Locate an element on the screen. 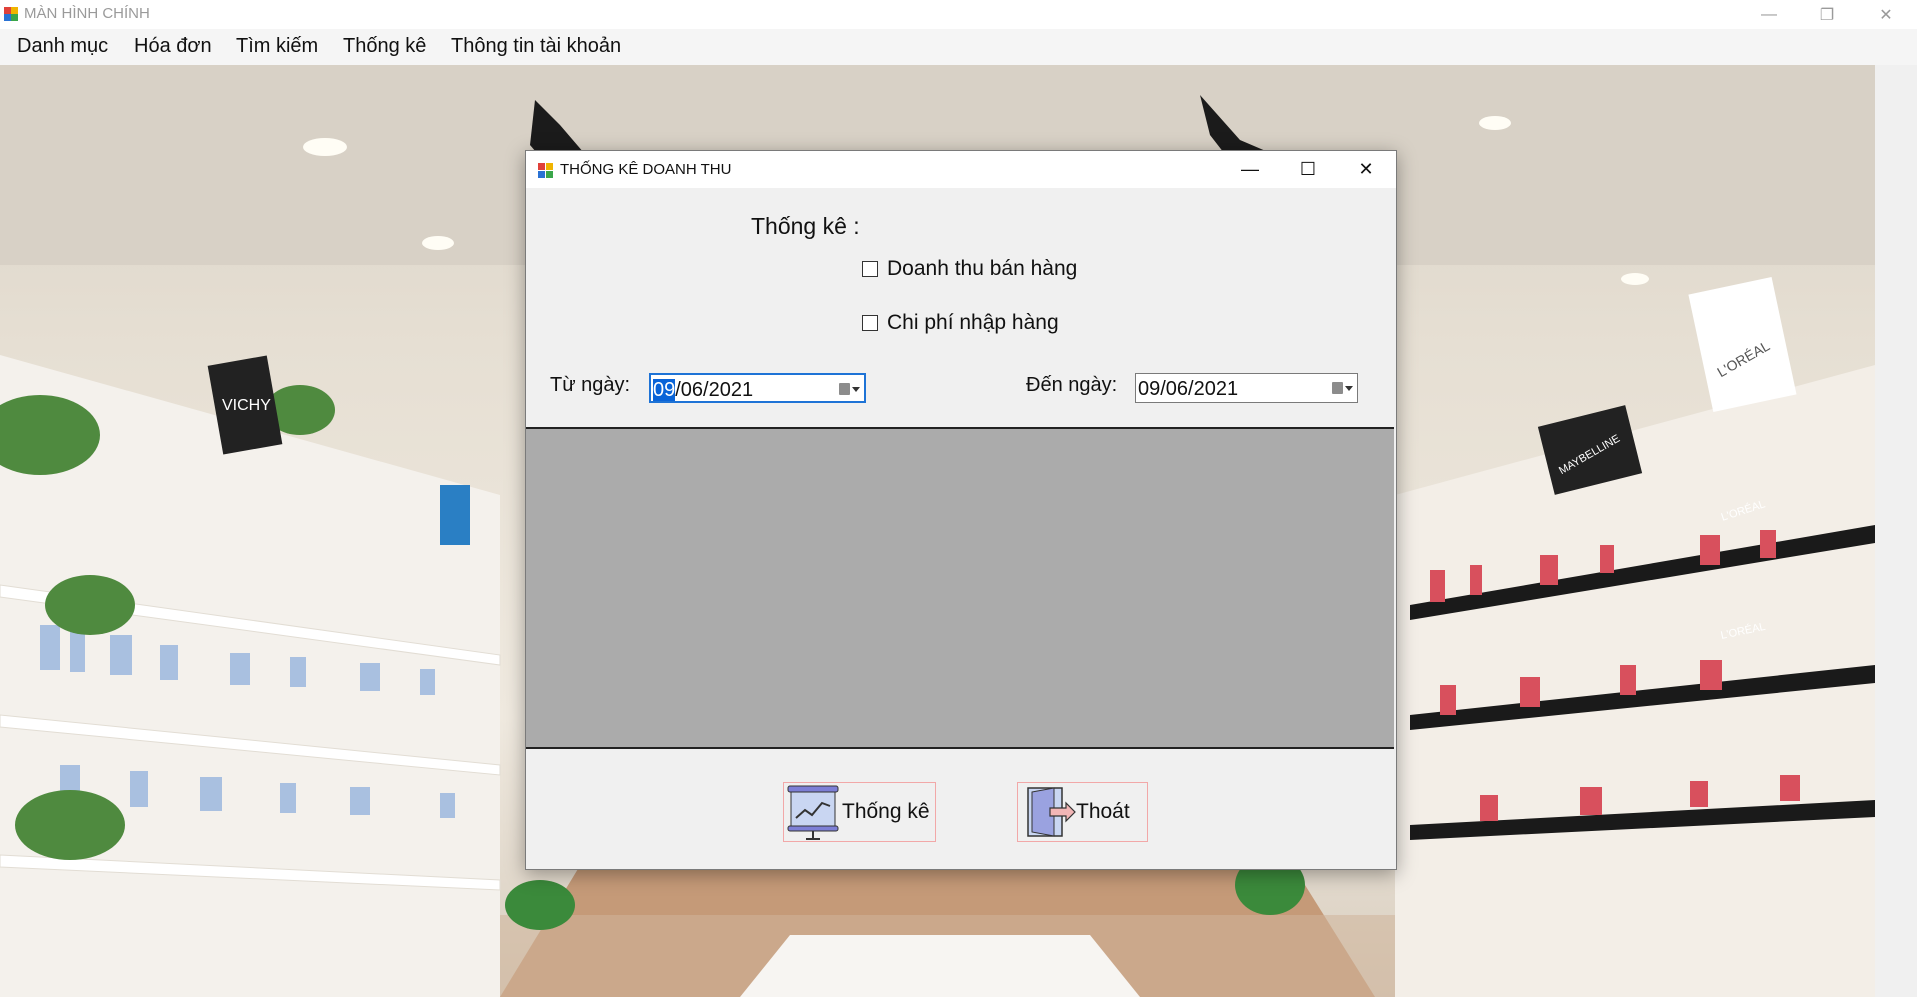  dialog-maximize-button: ☐ is located at coordinates (1308, 169).